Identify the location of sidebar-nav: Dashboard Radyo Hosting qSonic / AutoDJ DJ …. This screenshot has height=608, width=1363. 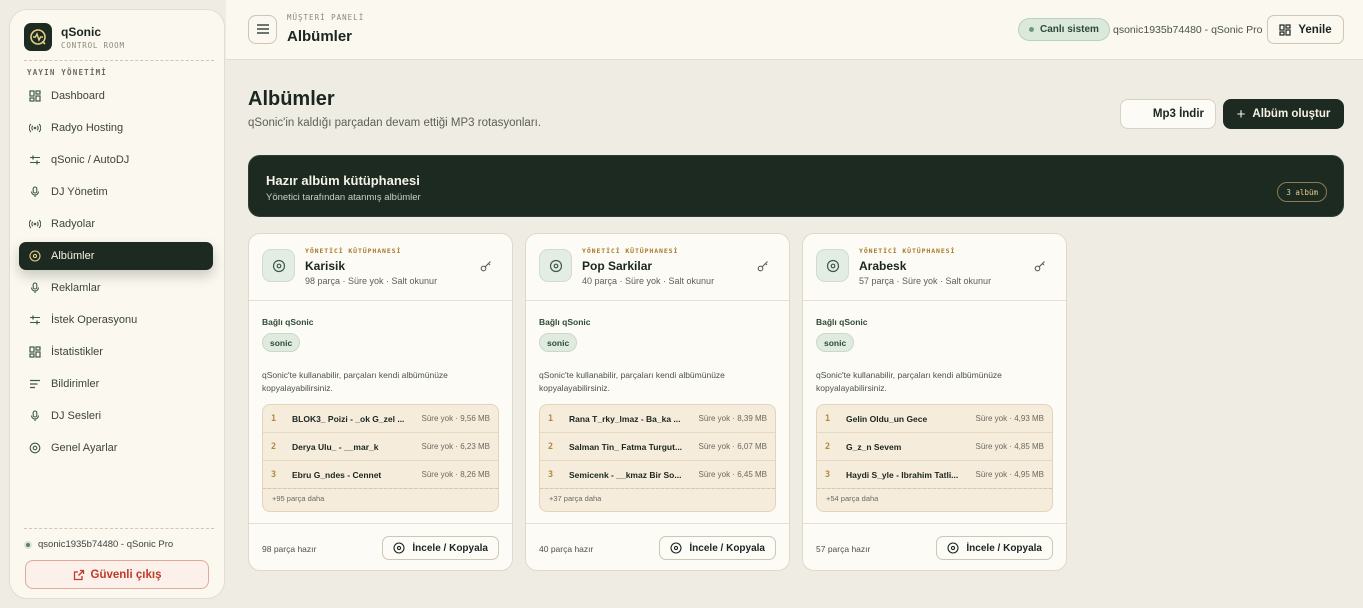
(116, 274).